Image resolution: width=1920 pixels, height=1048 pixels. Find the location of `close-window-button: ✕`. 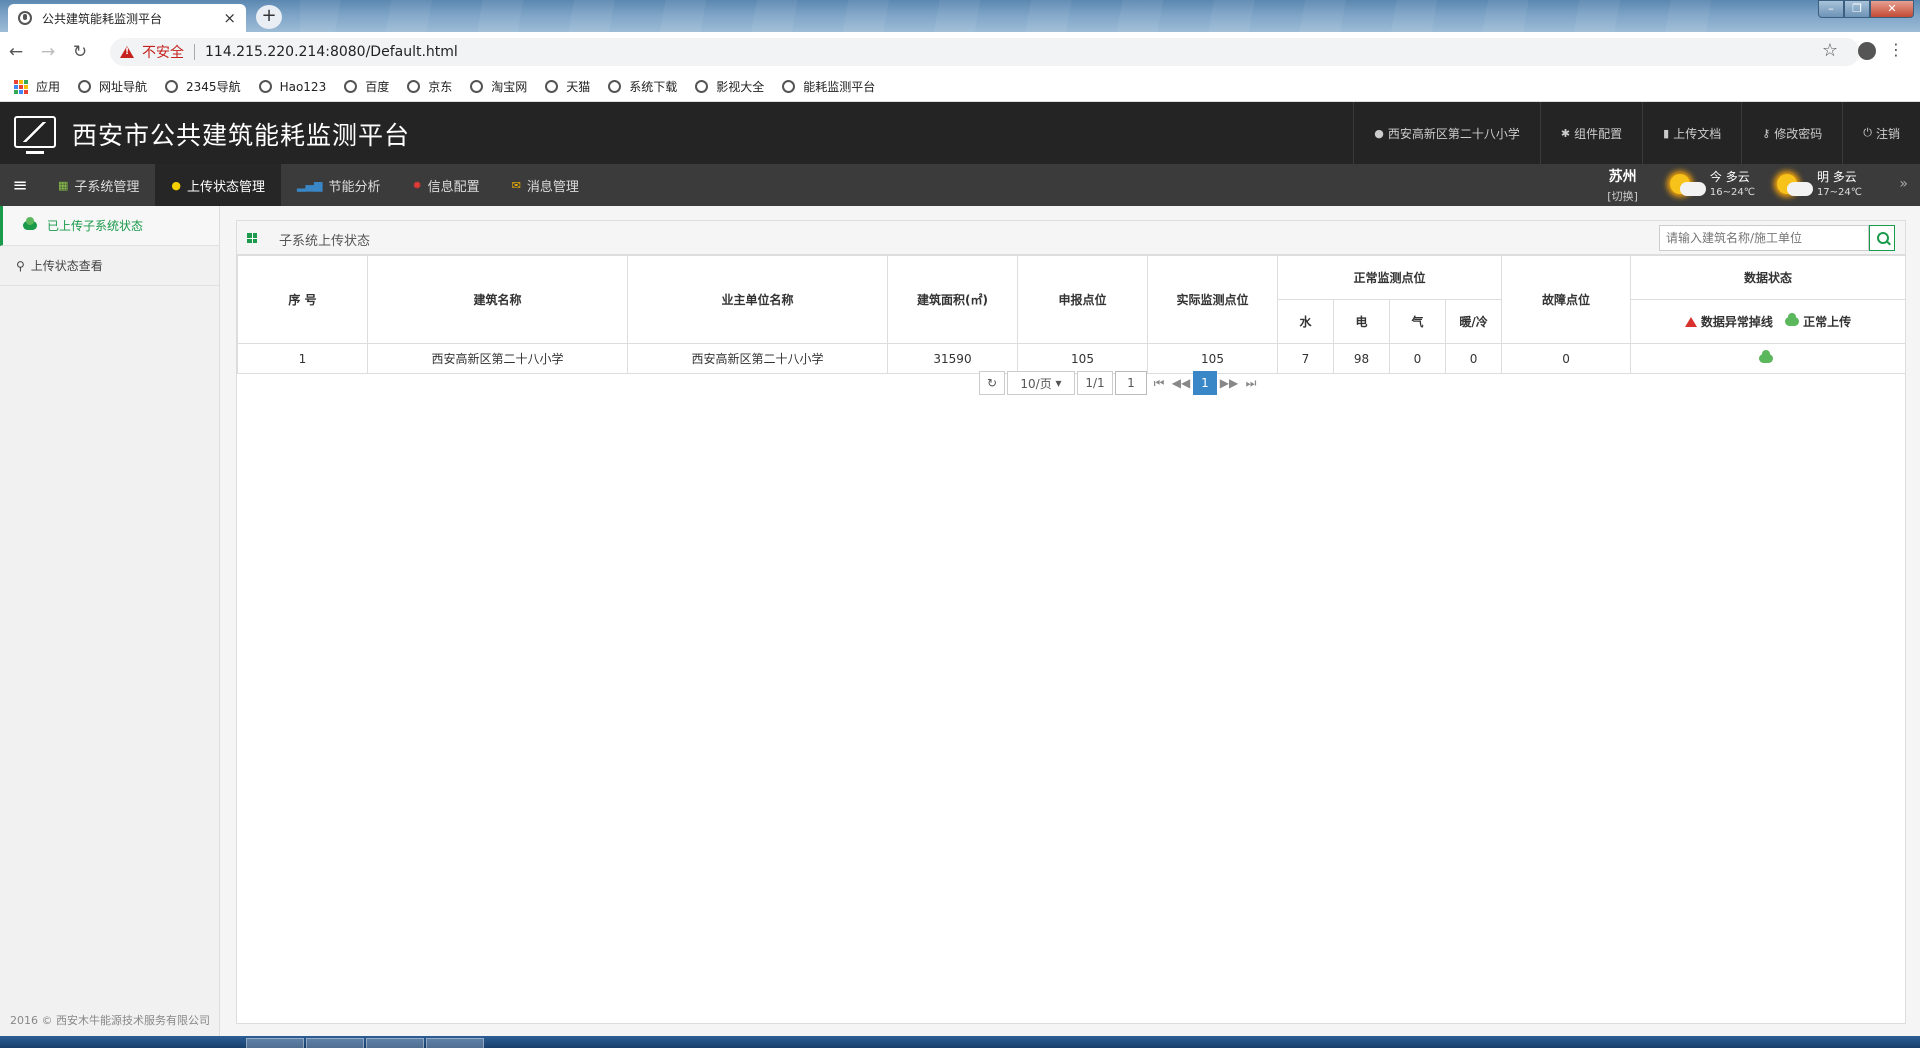

close-window-button: ✕ is located at coordinates (1892, 9).